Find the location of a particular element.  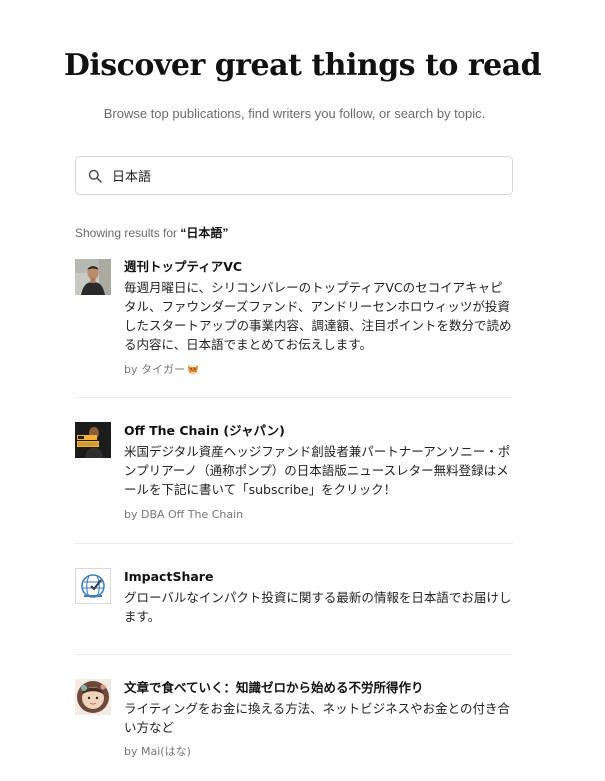

publication-description: ライティングをお金に換える方法、ネットビジネスやお金との付き合い方など is located at coordinates (317, 718).